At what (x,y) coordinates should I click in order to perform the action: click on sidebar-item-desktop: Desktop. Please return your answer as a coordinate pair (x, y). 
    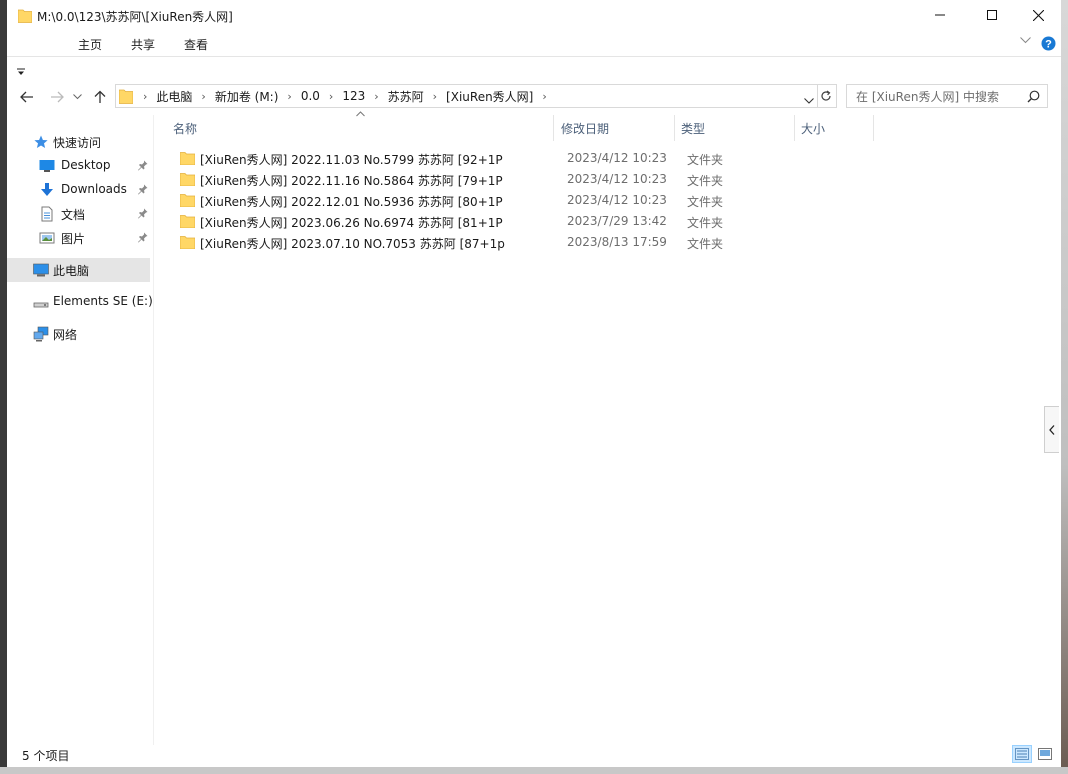
    Looking at the image, I should click on (80, 166).